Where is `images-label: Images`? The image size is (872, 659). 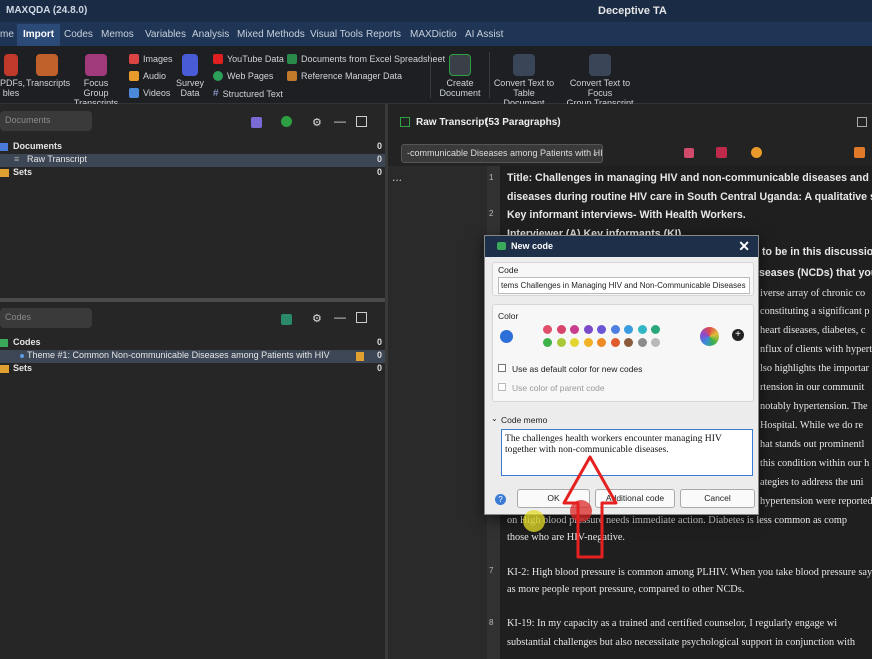 images-label: Images is located at coordinates (158, 59).